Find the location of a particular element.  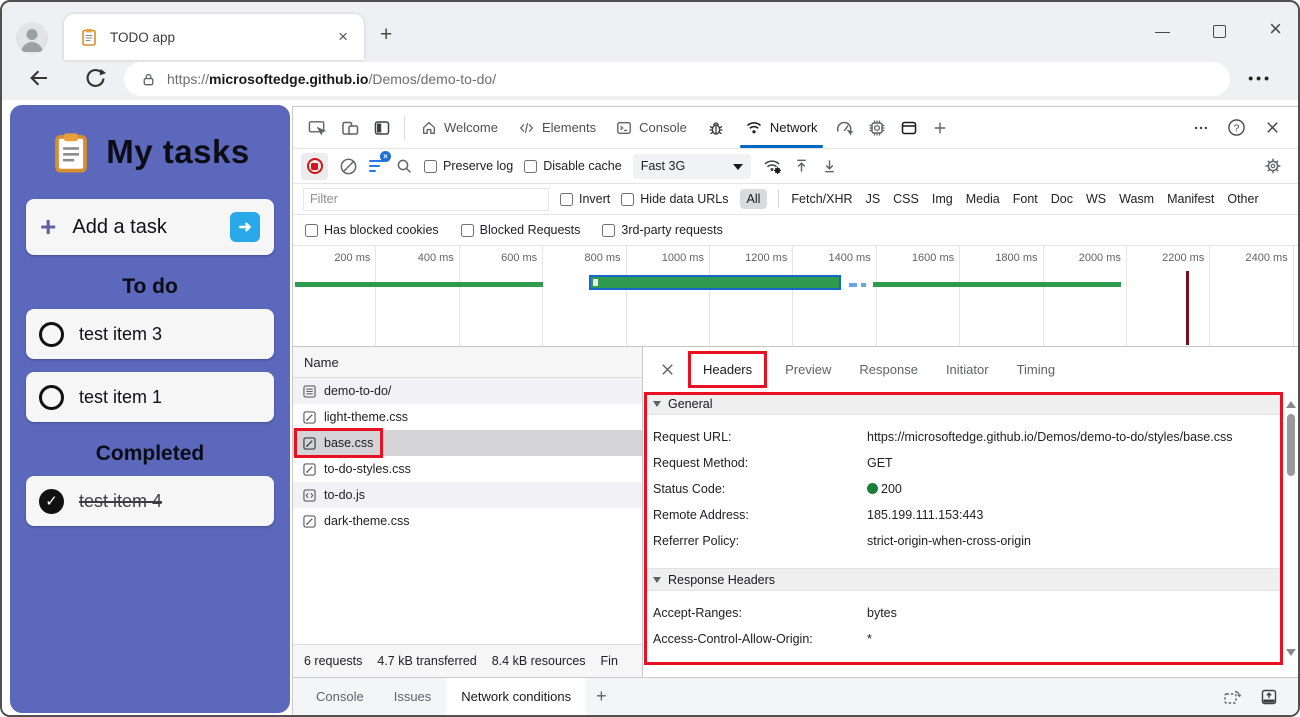

summary-transferred: 4.7 kB transferred is located at coordinates (427, 661).